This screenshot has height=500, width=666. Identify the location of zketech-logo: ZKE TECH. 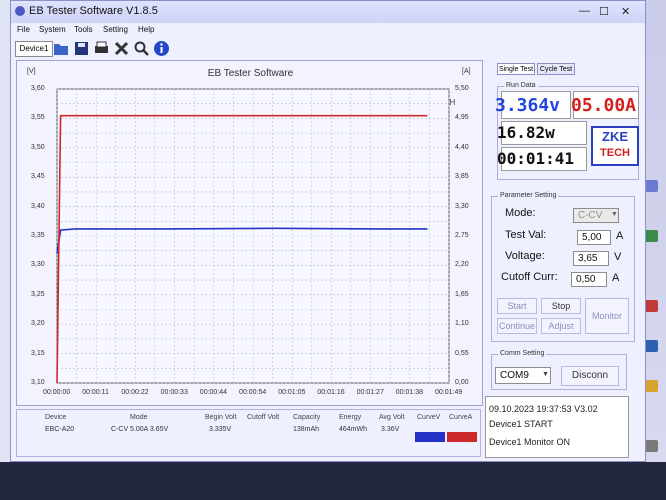
(615, 146).